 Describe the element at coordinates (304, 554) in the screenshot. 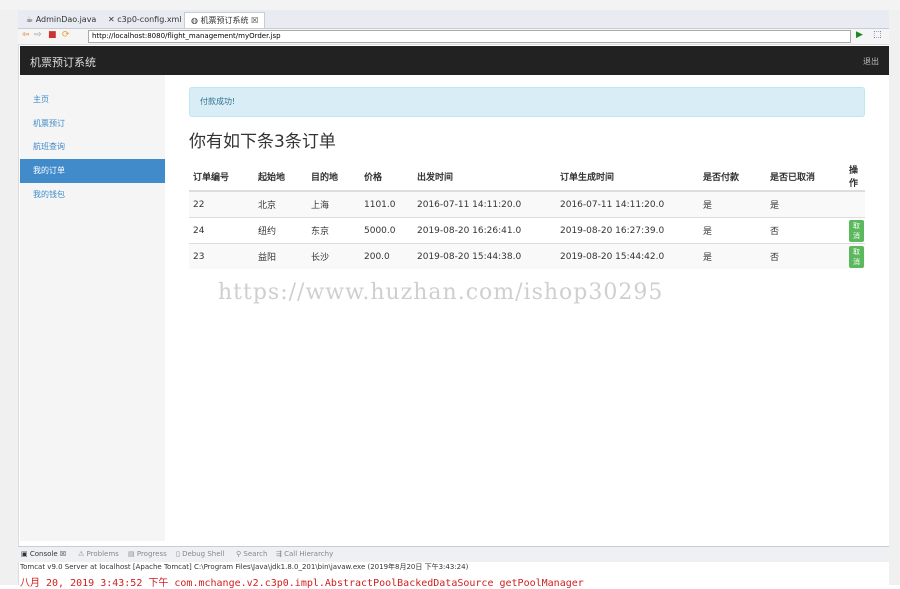

I see `call-hierarchy-tab: ⇶ Call Hierarchy` at that location.